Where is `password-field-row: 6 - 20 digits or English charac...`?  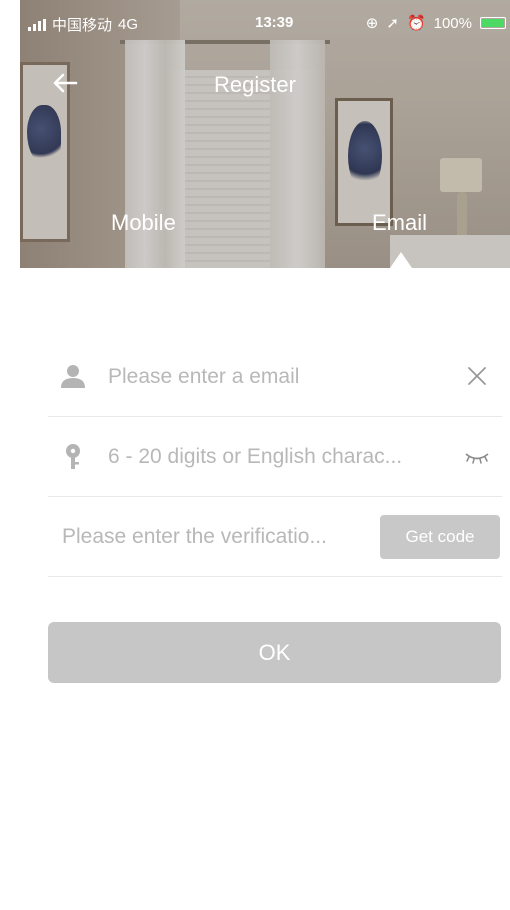
password-field-row: 6 - 20 digits or English charac... is located at coordinates (275, 457).